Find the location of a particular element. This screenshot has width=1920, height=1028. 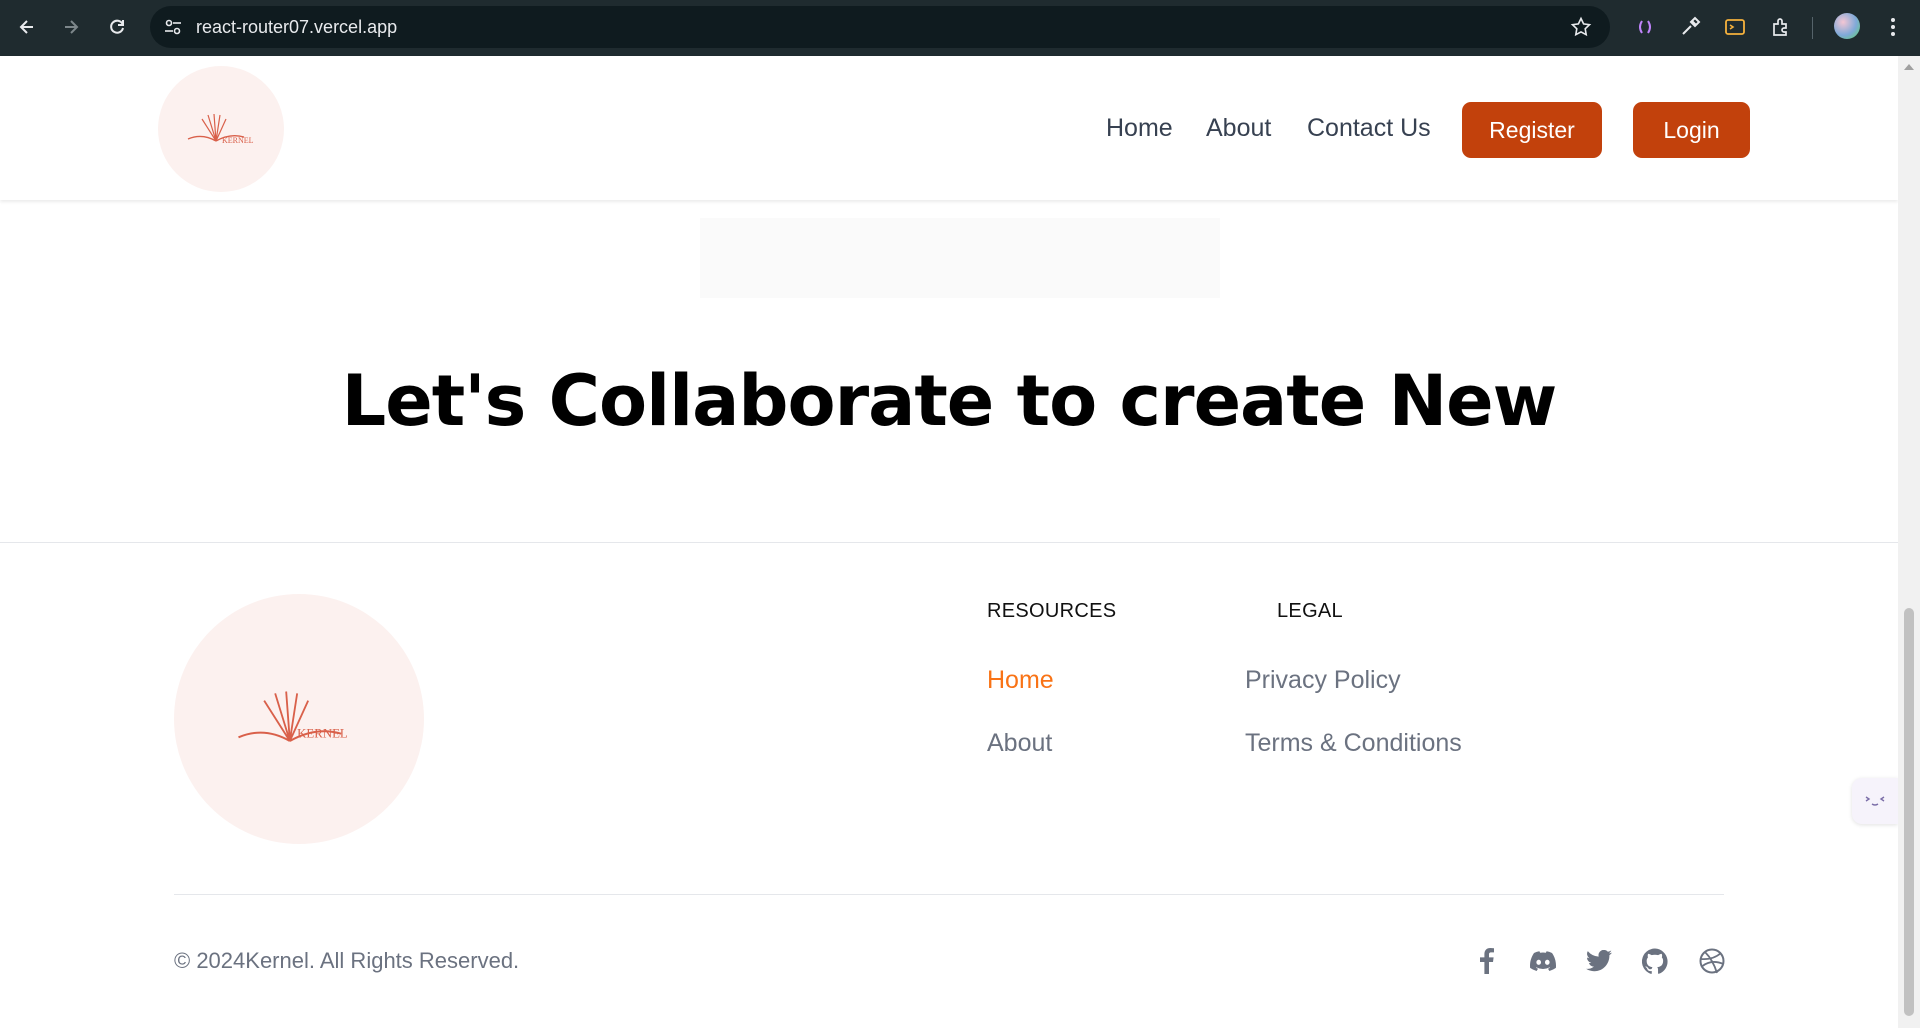

nav-contact-us: Contact Us is located at coordinates (1369, 128).